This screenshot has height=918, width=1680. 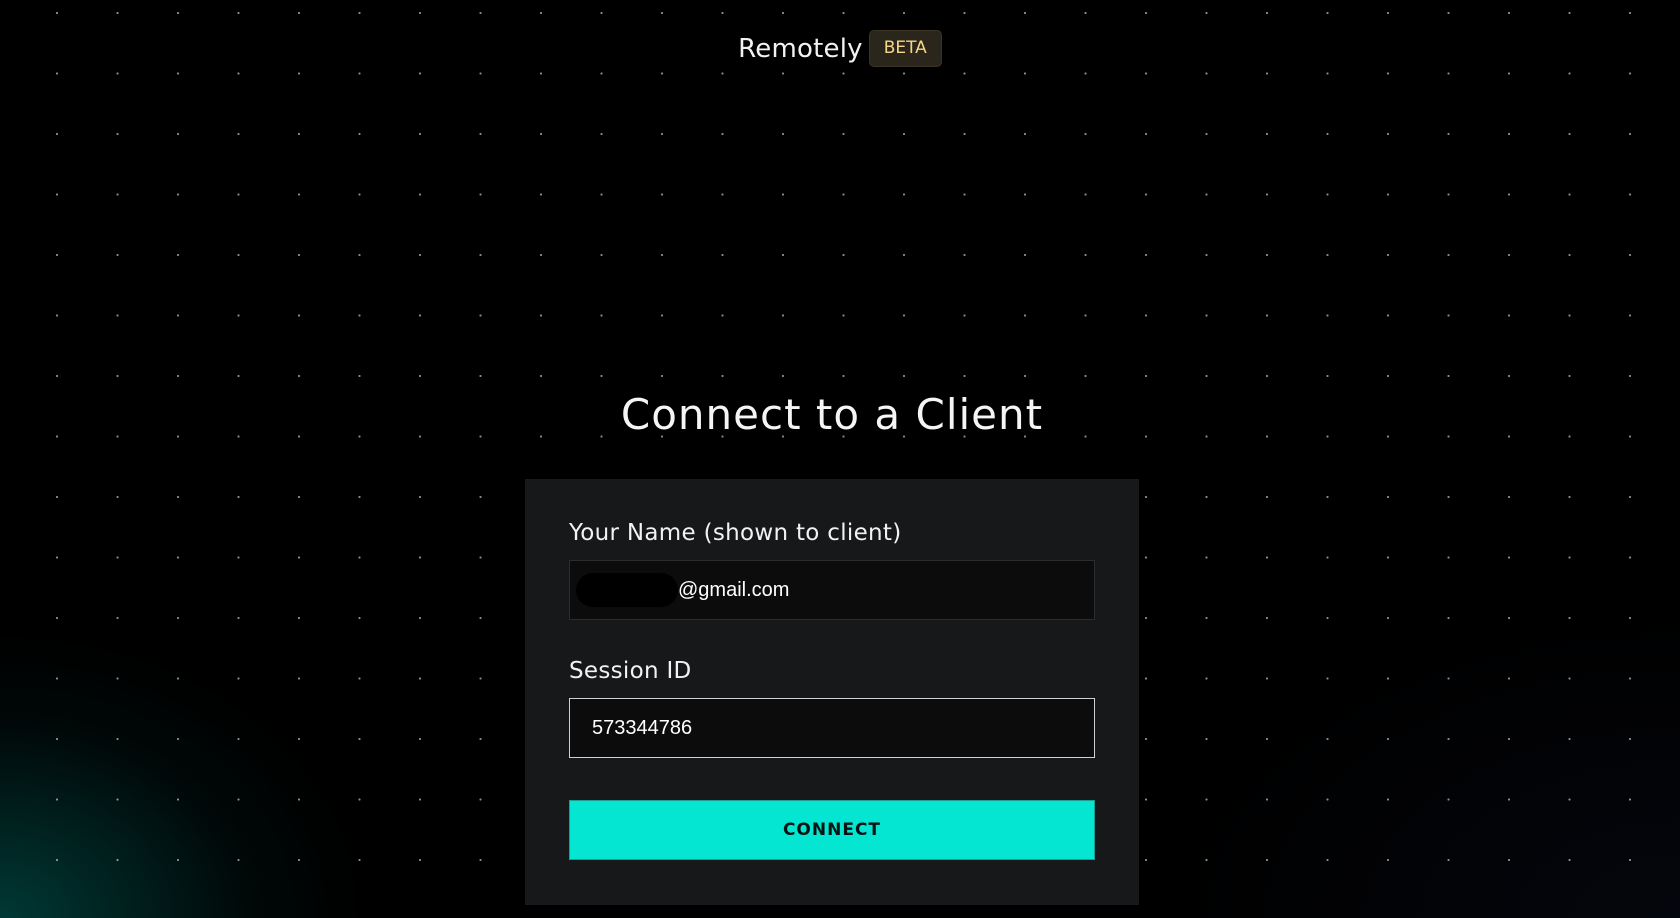 I want to click on name-input-value: @gmail.com, so click(x=734, y=589).